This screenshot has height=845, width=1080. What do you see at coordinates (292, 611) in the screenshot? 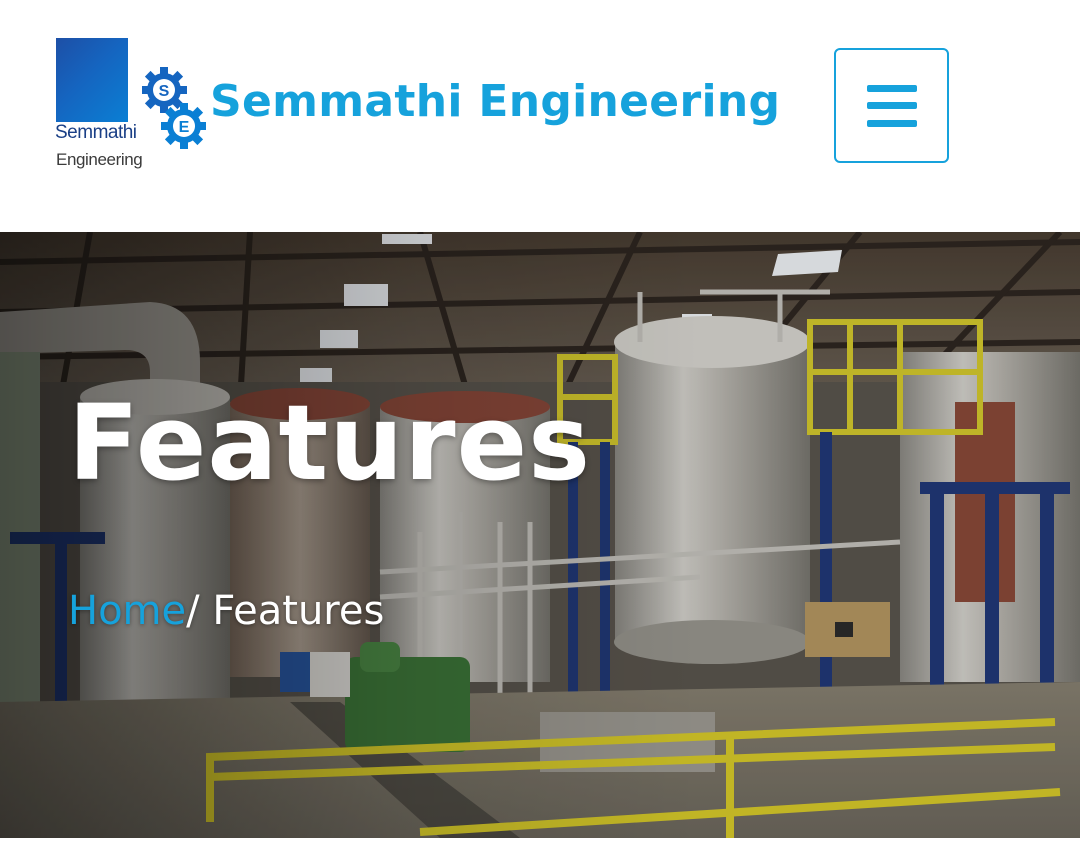
I see `breadcrumb-current: Features` at bounding box center [292, 611].